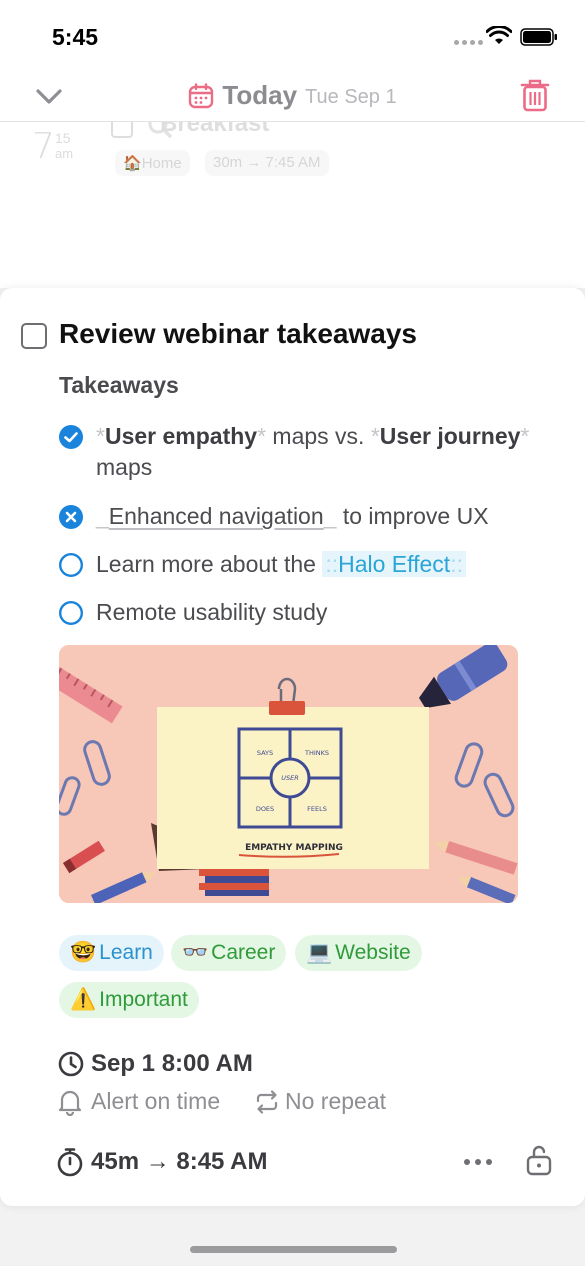  Describe the element at coordinates (161, 163) in the screenshot. I see `bg-location: Home` at that location.